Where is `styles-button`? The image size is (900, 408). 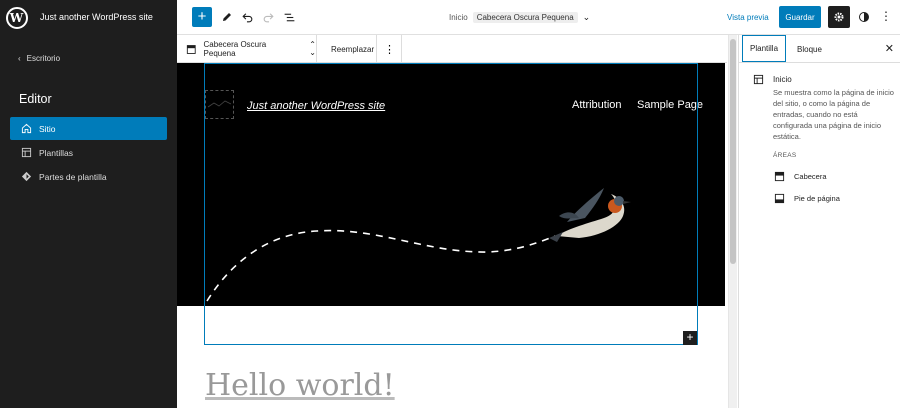 styles-button is located at coordinates (864, 17).